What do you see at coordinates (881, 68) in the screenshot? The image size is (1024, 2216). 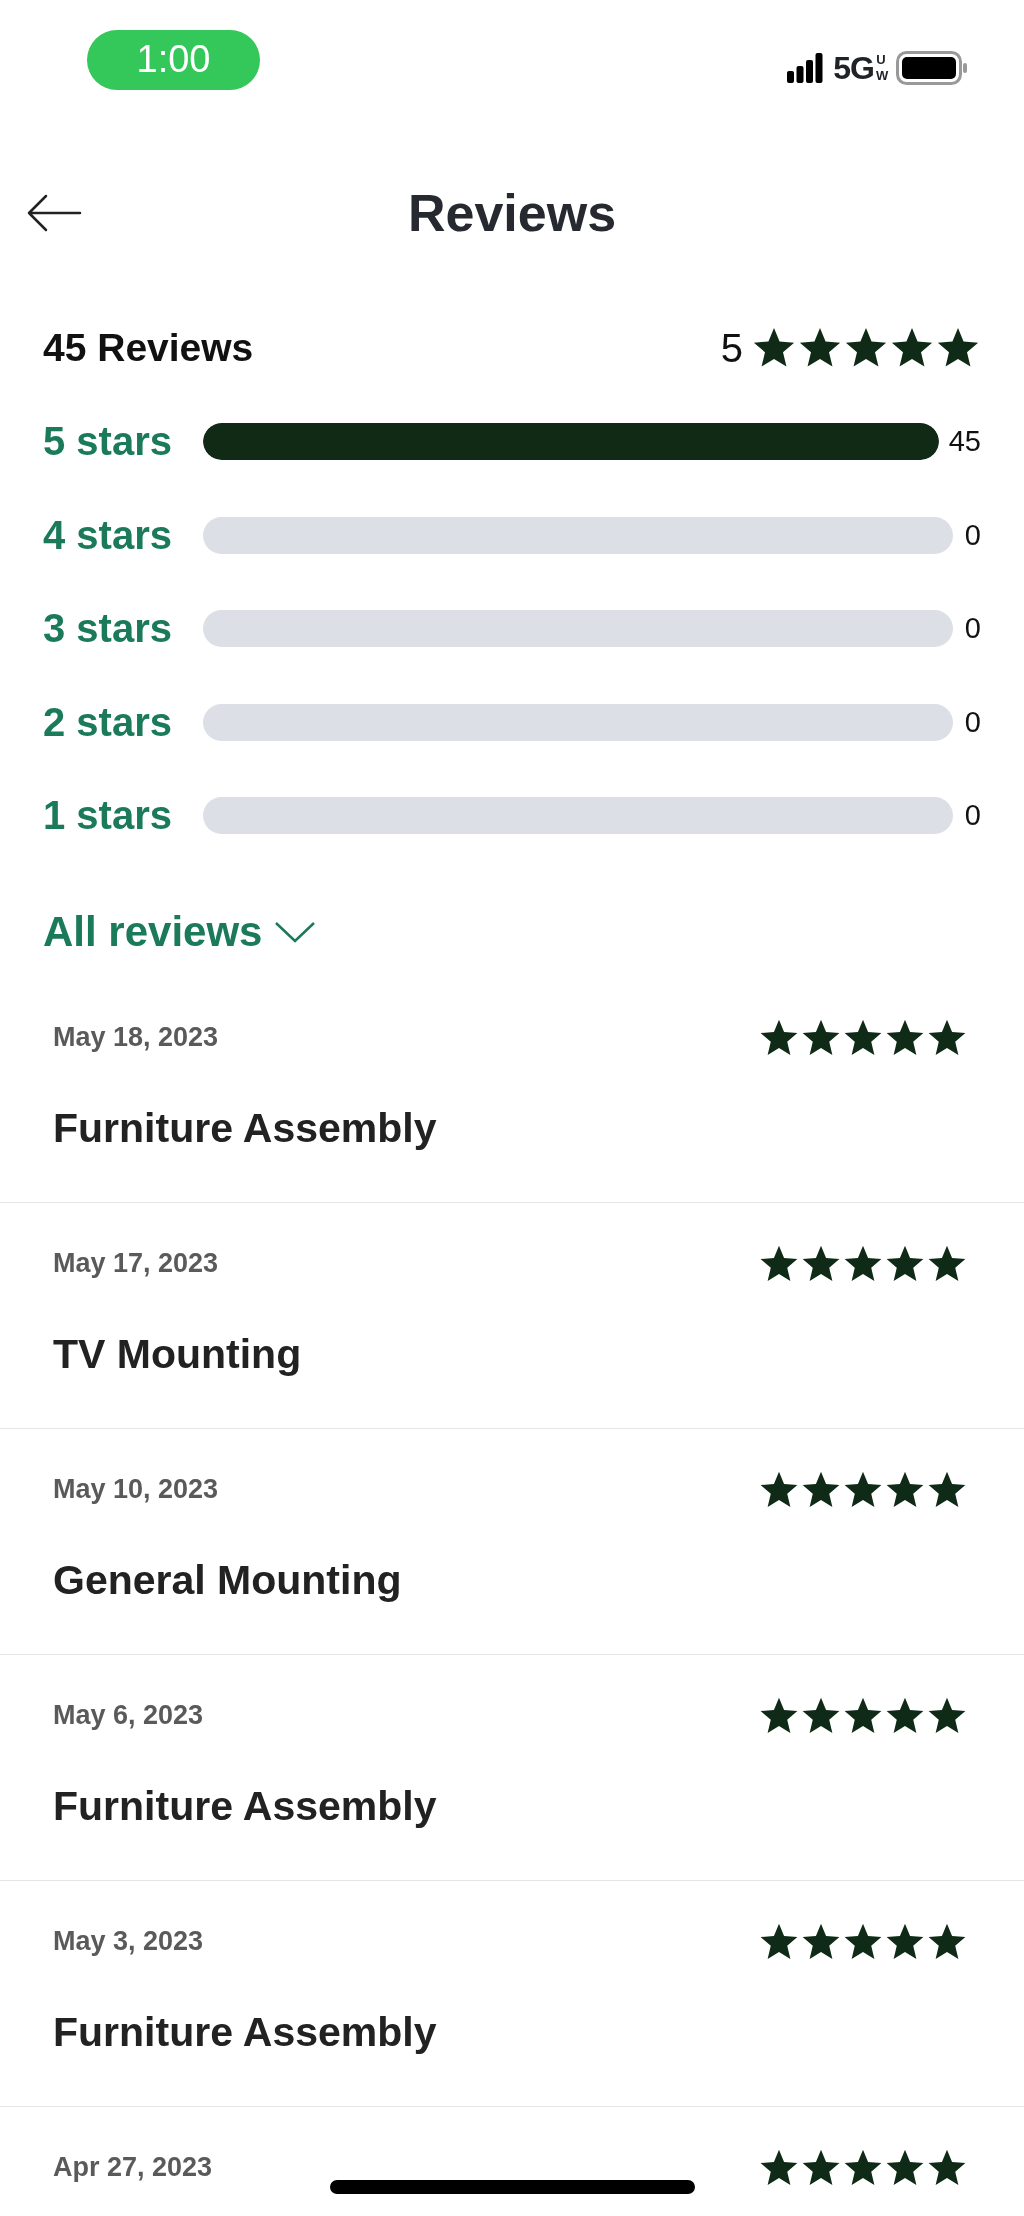 I see `network-band-label: UW` at bounding box center [881, 68].